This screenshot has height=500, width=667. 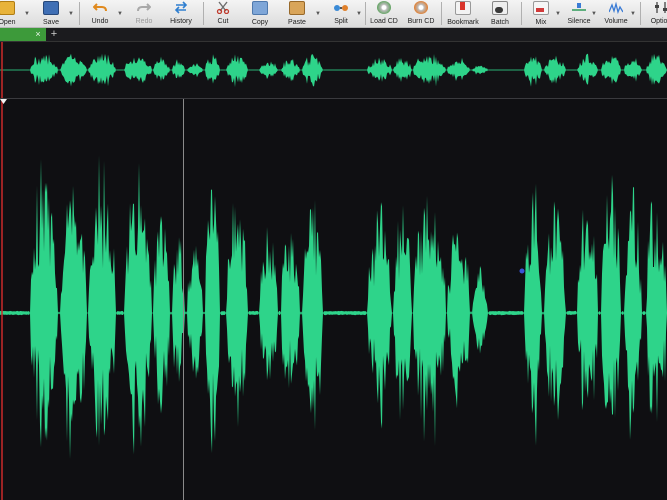 I want to click on bookmark-button: Bookmark, so click(x=463, y=13).